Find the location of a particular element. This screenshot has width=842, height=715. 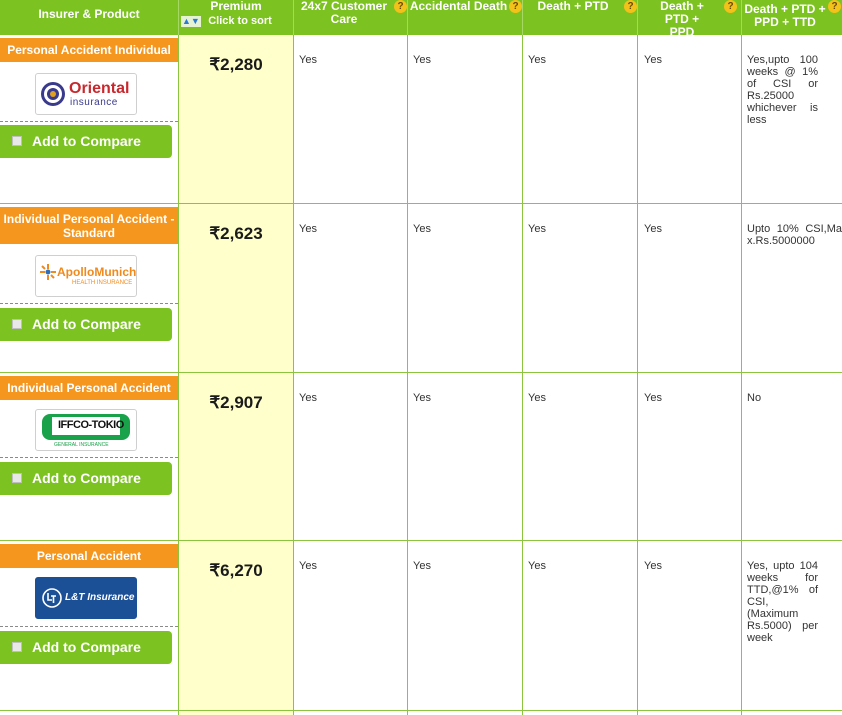

insurer-logo-lt: L&T Insurance is located at coordinates (86, 598).